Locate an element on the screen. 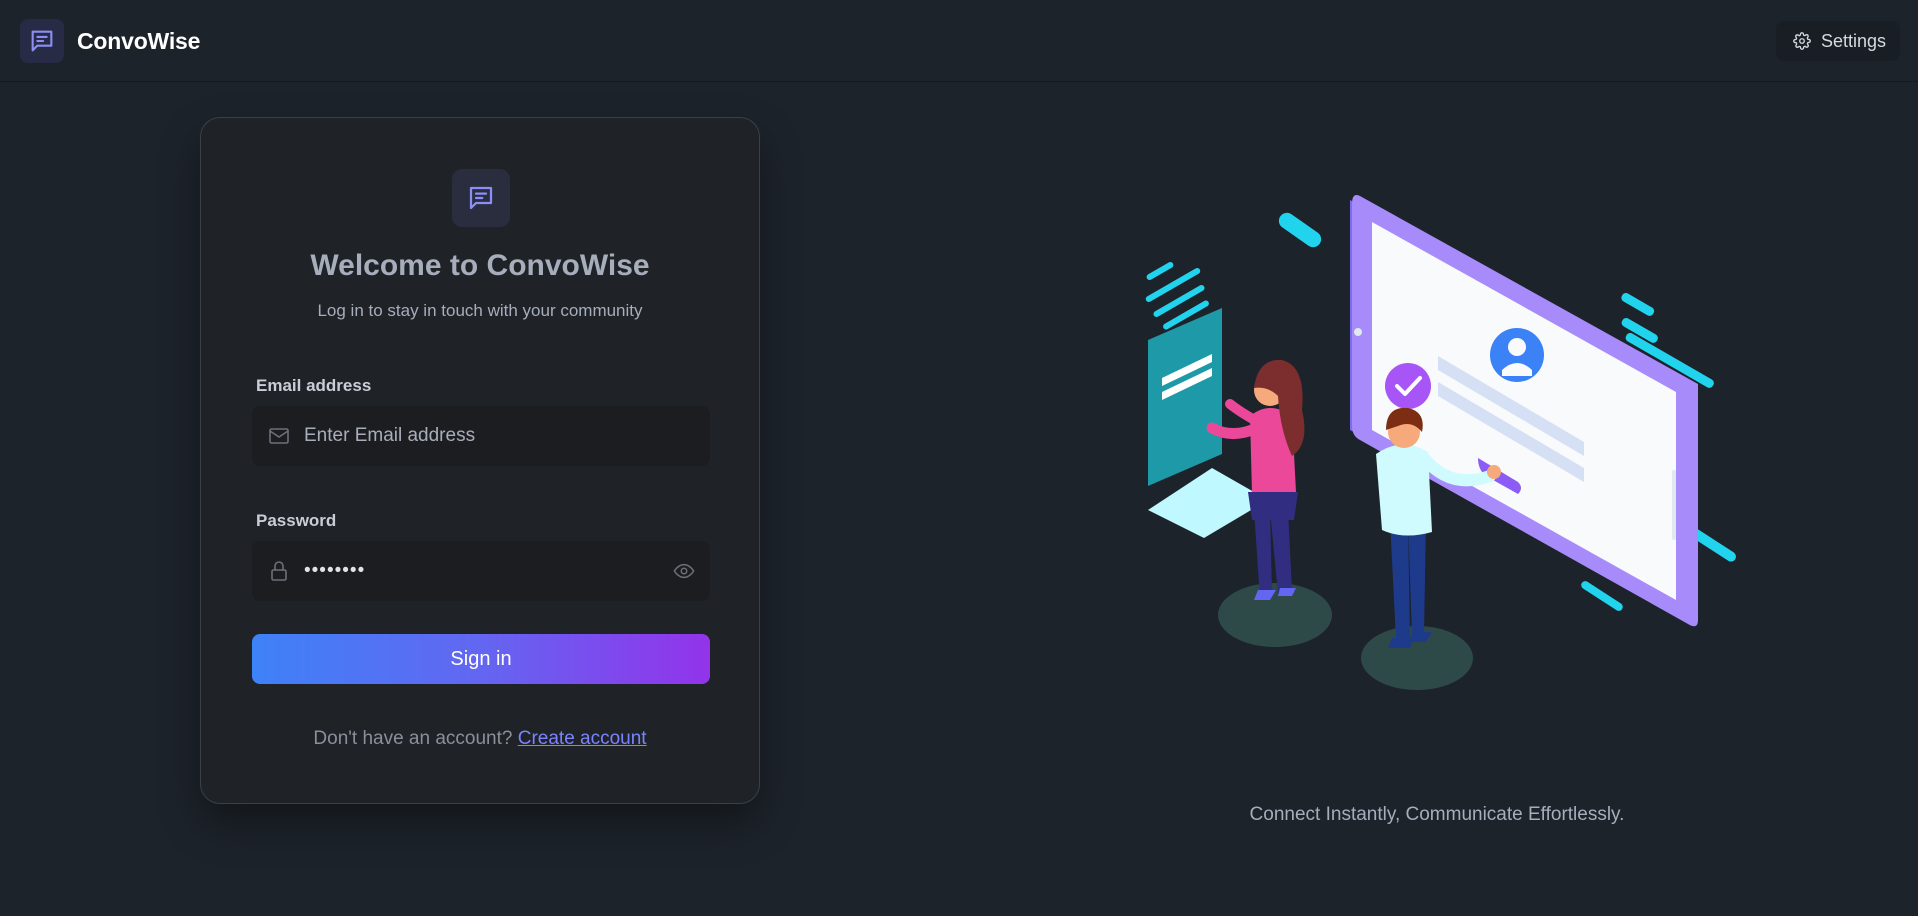 Image resolution: width=1918 pixels, height=916 pixels. email-label: Email address is located at coordinates (314, 385).